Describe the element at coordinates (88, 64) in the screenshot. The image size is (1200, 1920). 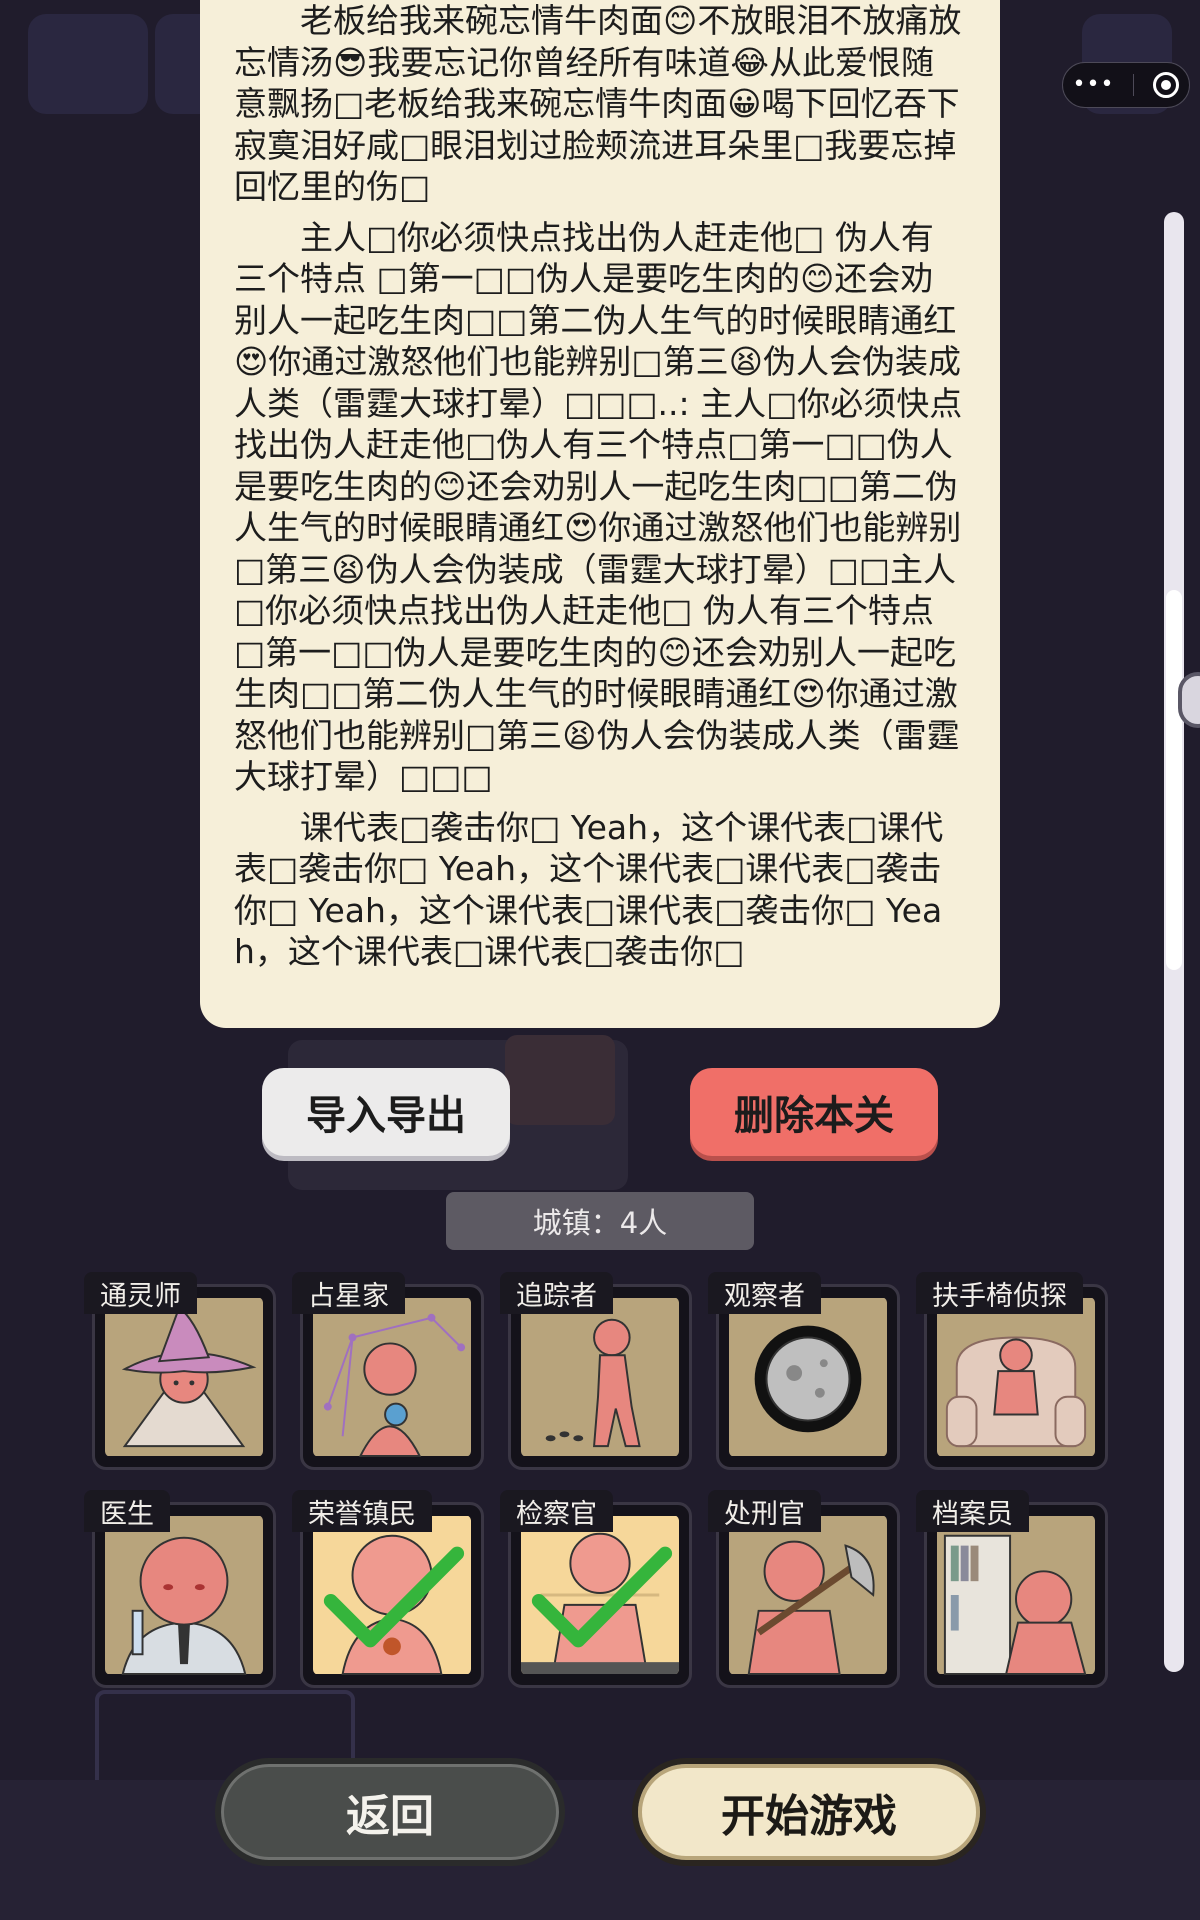
I see `bg-app-icon` at that location.